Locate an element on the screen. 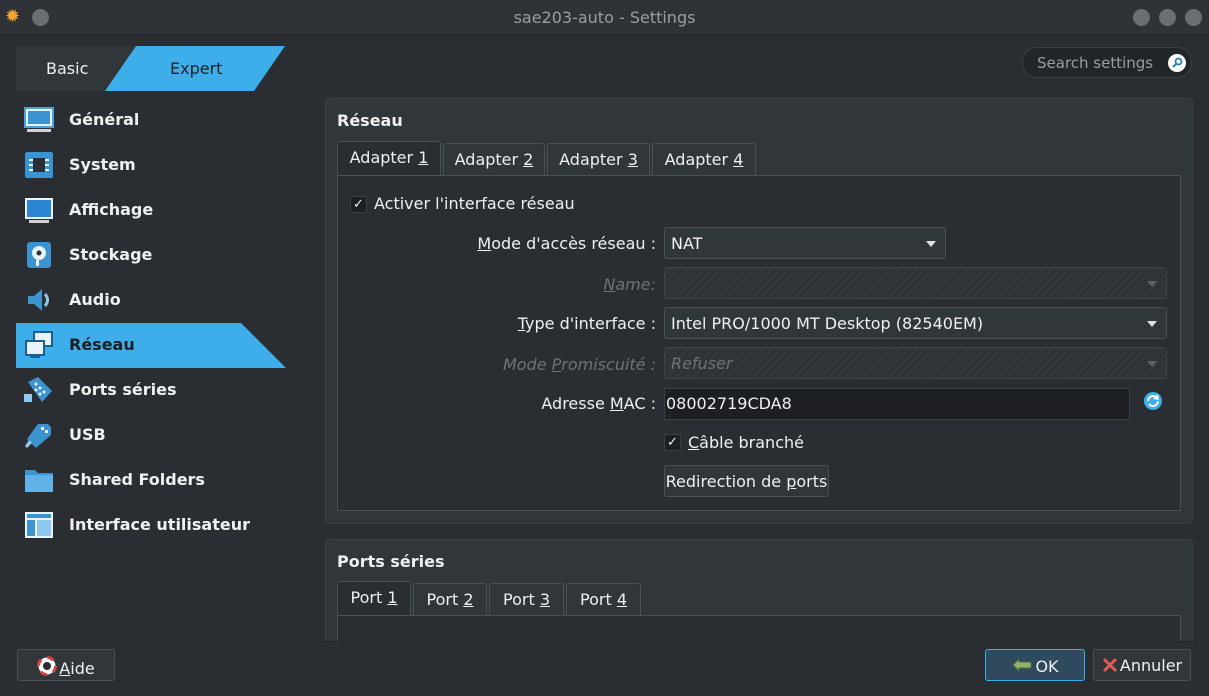  tab-port-2: Port 2 is located at coordinates (450, 599).